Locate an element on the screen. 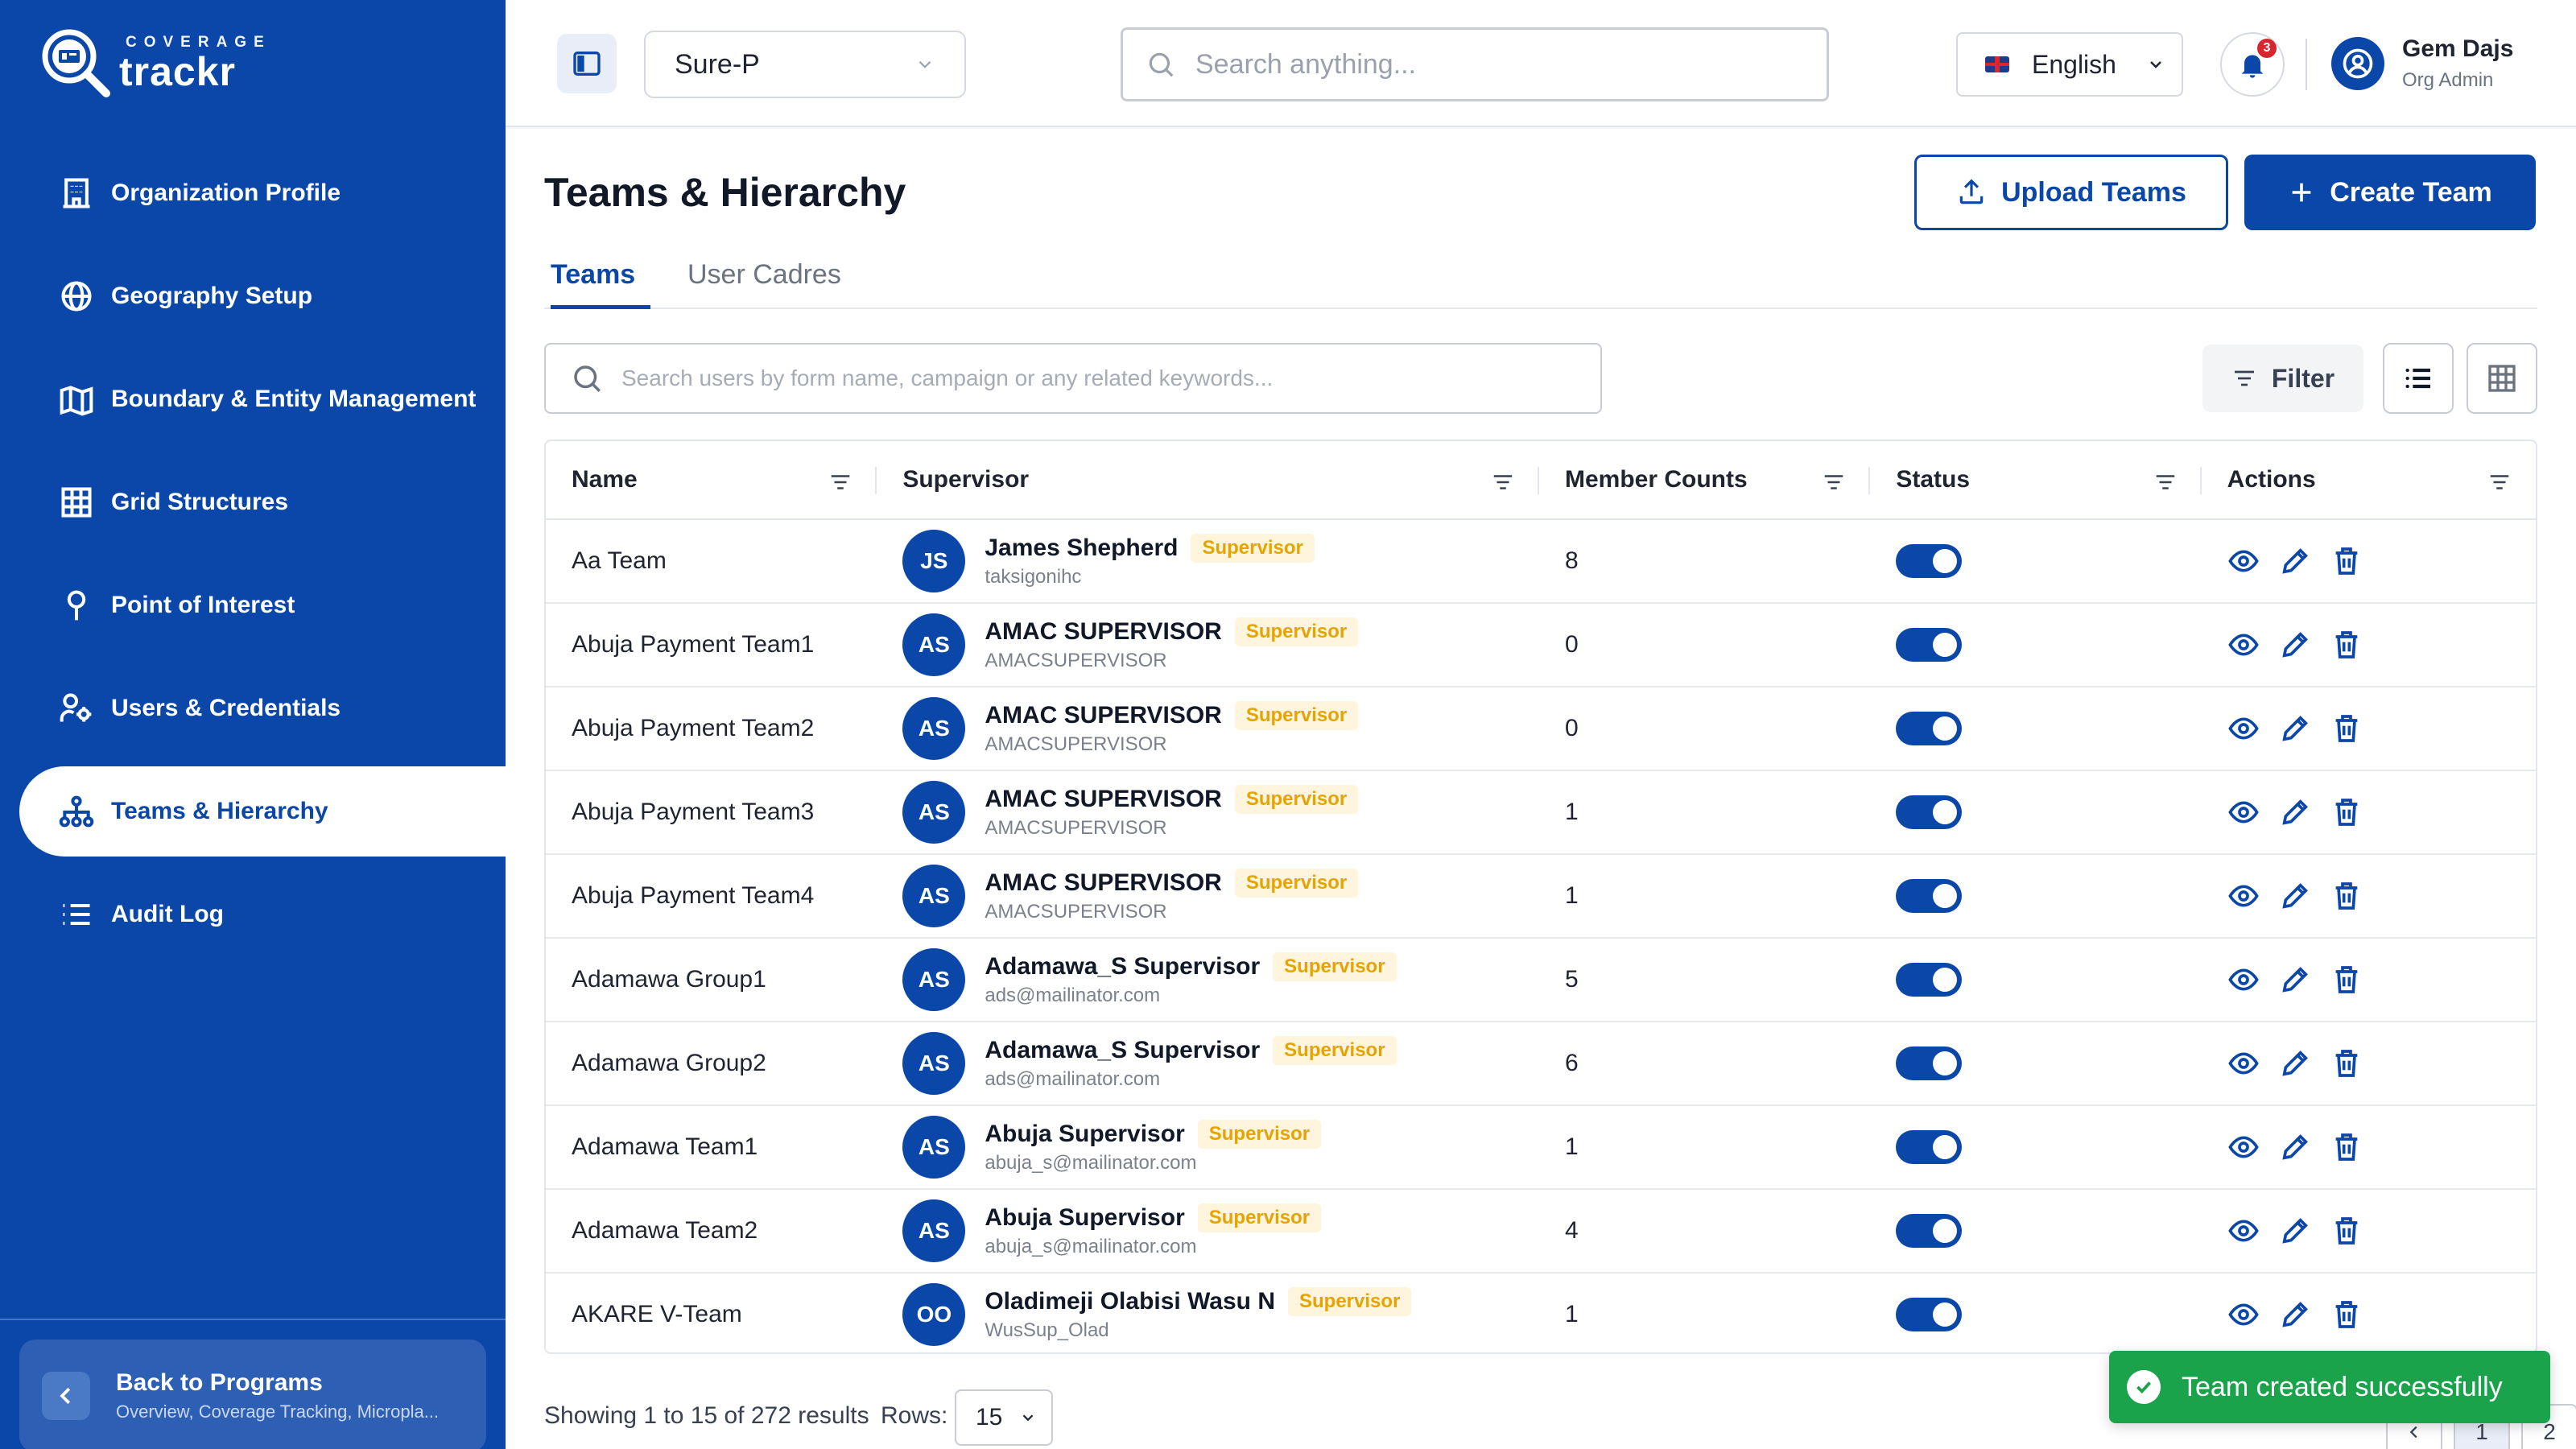 The image size is (2576, 1449). notifications-button: 3 is located at coordinates (2252, 64).